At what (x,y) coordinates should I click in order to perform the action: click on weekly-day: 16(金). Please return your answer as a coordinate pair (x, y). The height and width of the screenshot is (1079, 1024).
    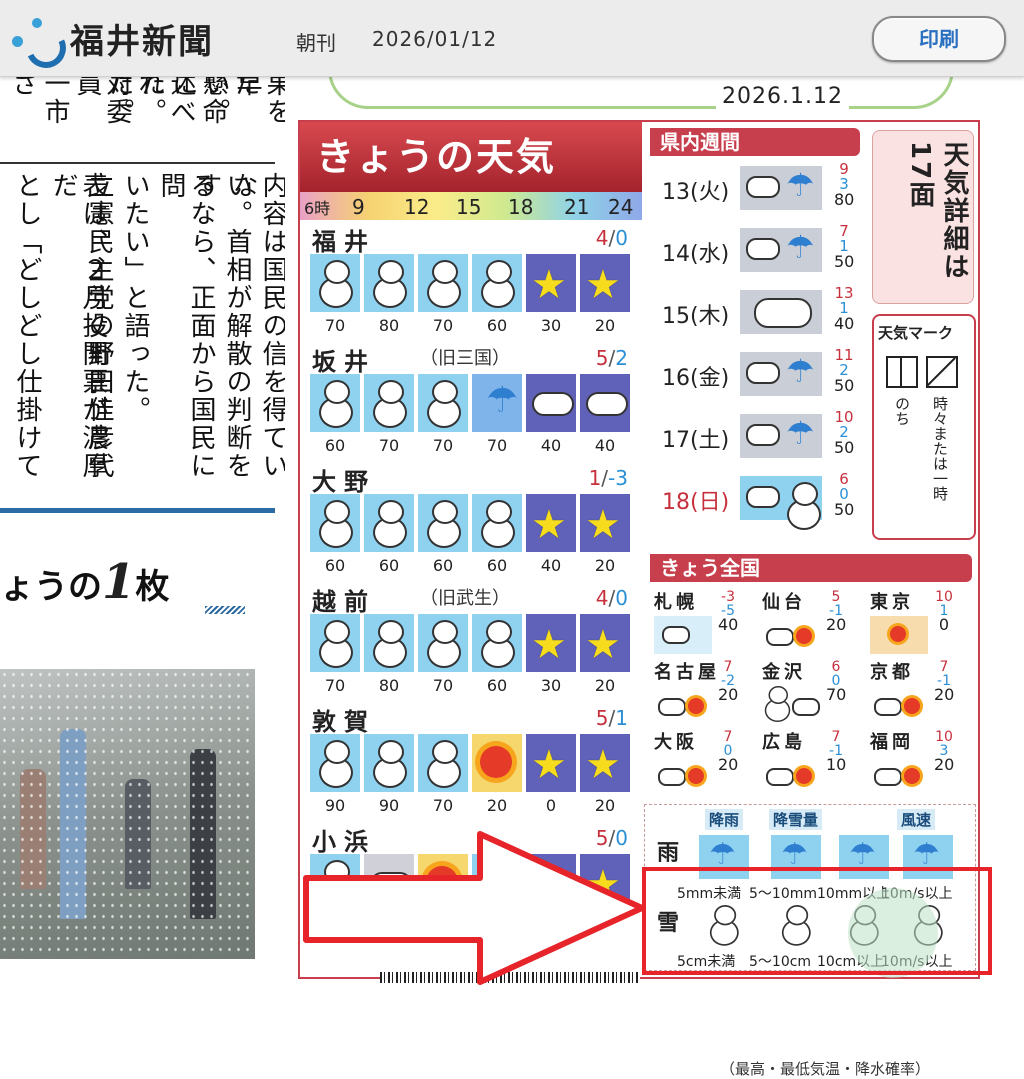
    Looking at the image, I should click on (696, 378).